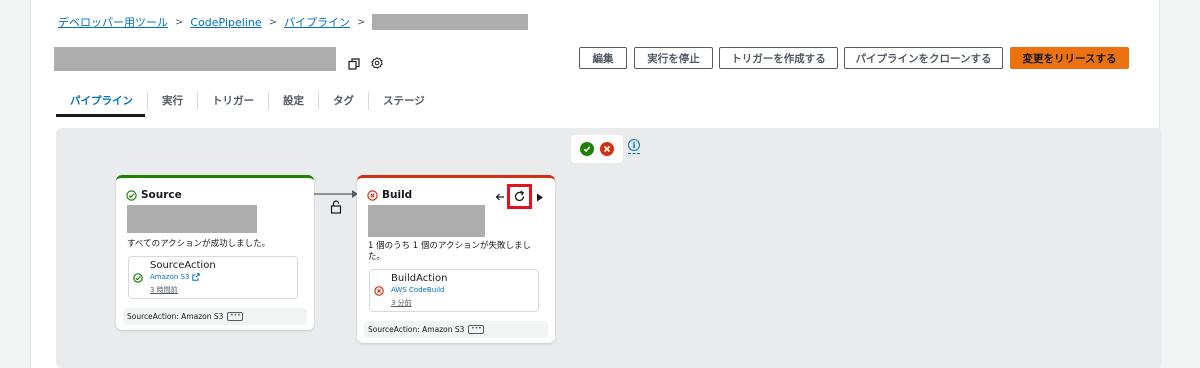 The image size is (1200, 368). Describe the element at coordinates (401, 303) in the screenshot. I see `action-time: 3 分前` at that location.